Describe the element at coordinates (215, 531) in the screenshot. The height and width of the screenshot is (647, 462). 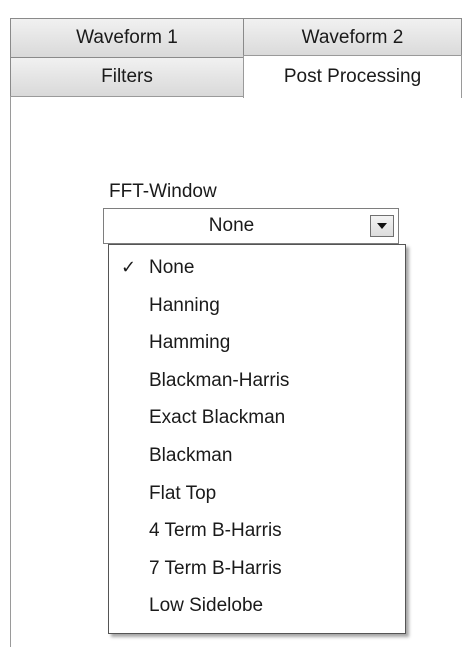
I see `option-label: 4 Term B-Harris` at that location.